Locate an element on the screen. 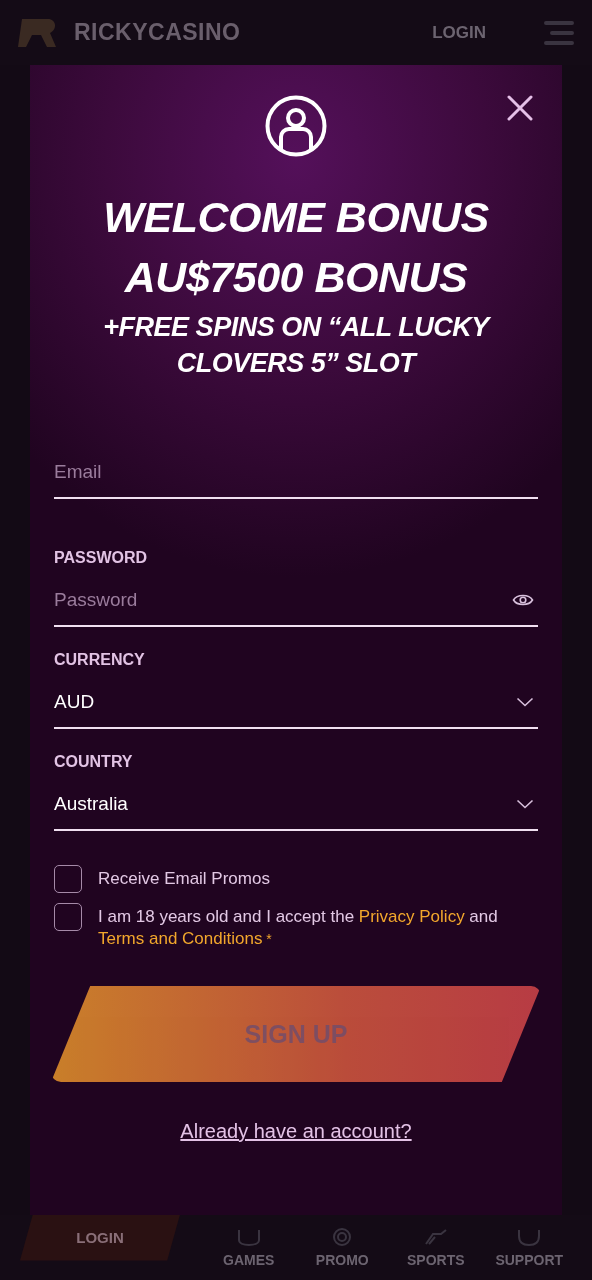 The height and width of the screenshot is (1280, 592). select-field: Australia is located at coordinates (296, 805).